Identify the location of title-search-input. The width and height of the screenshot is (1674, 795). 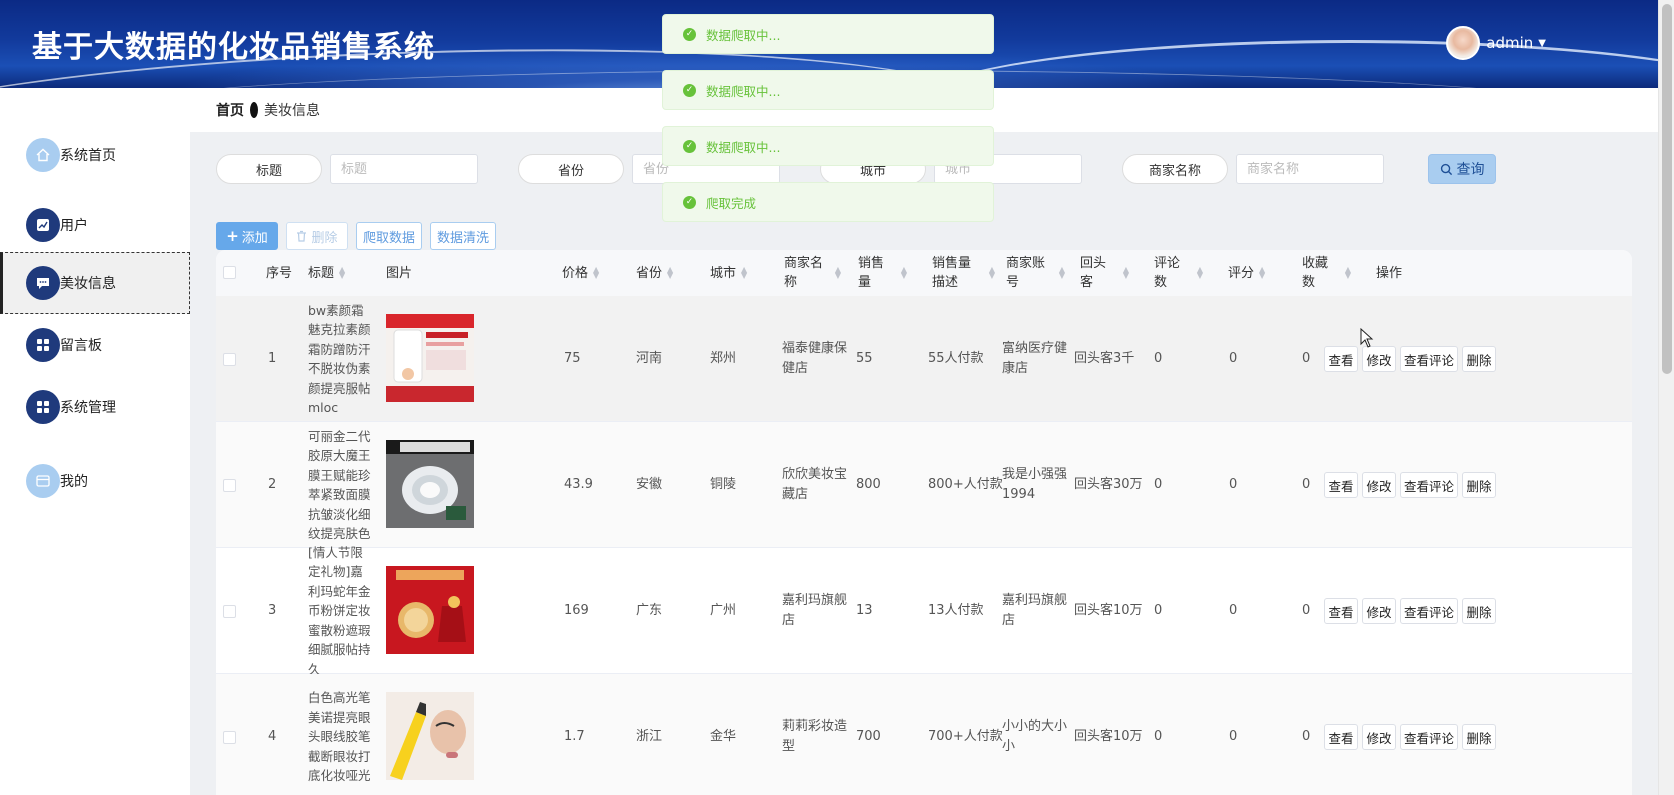
(404, 169).